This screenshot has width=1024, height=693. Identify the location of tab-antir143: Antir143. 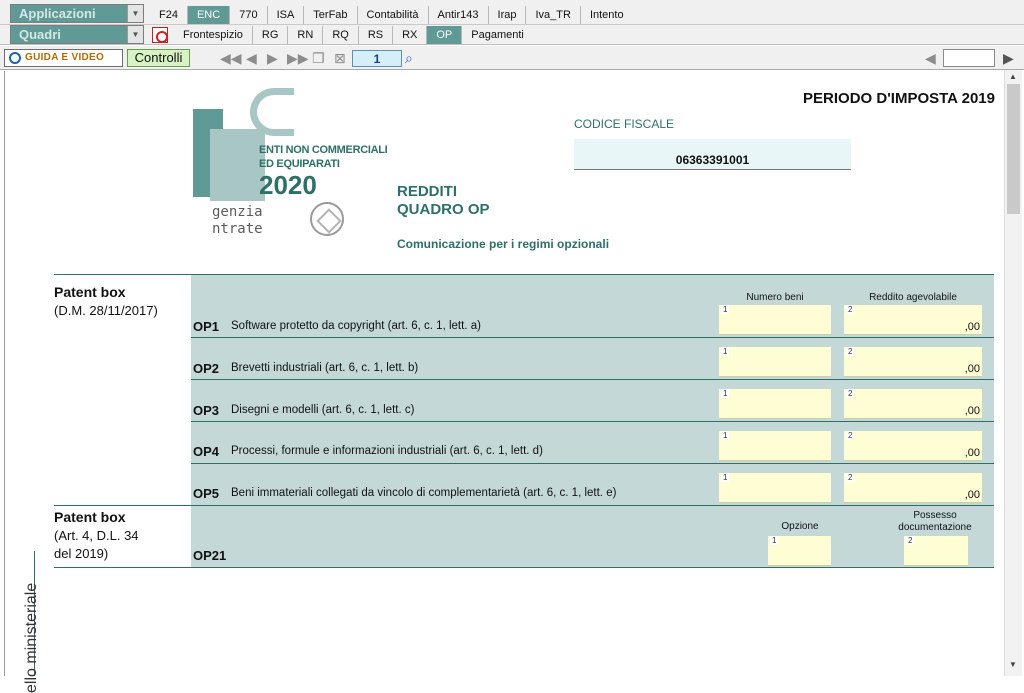
(459, 15).